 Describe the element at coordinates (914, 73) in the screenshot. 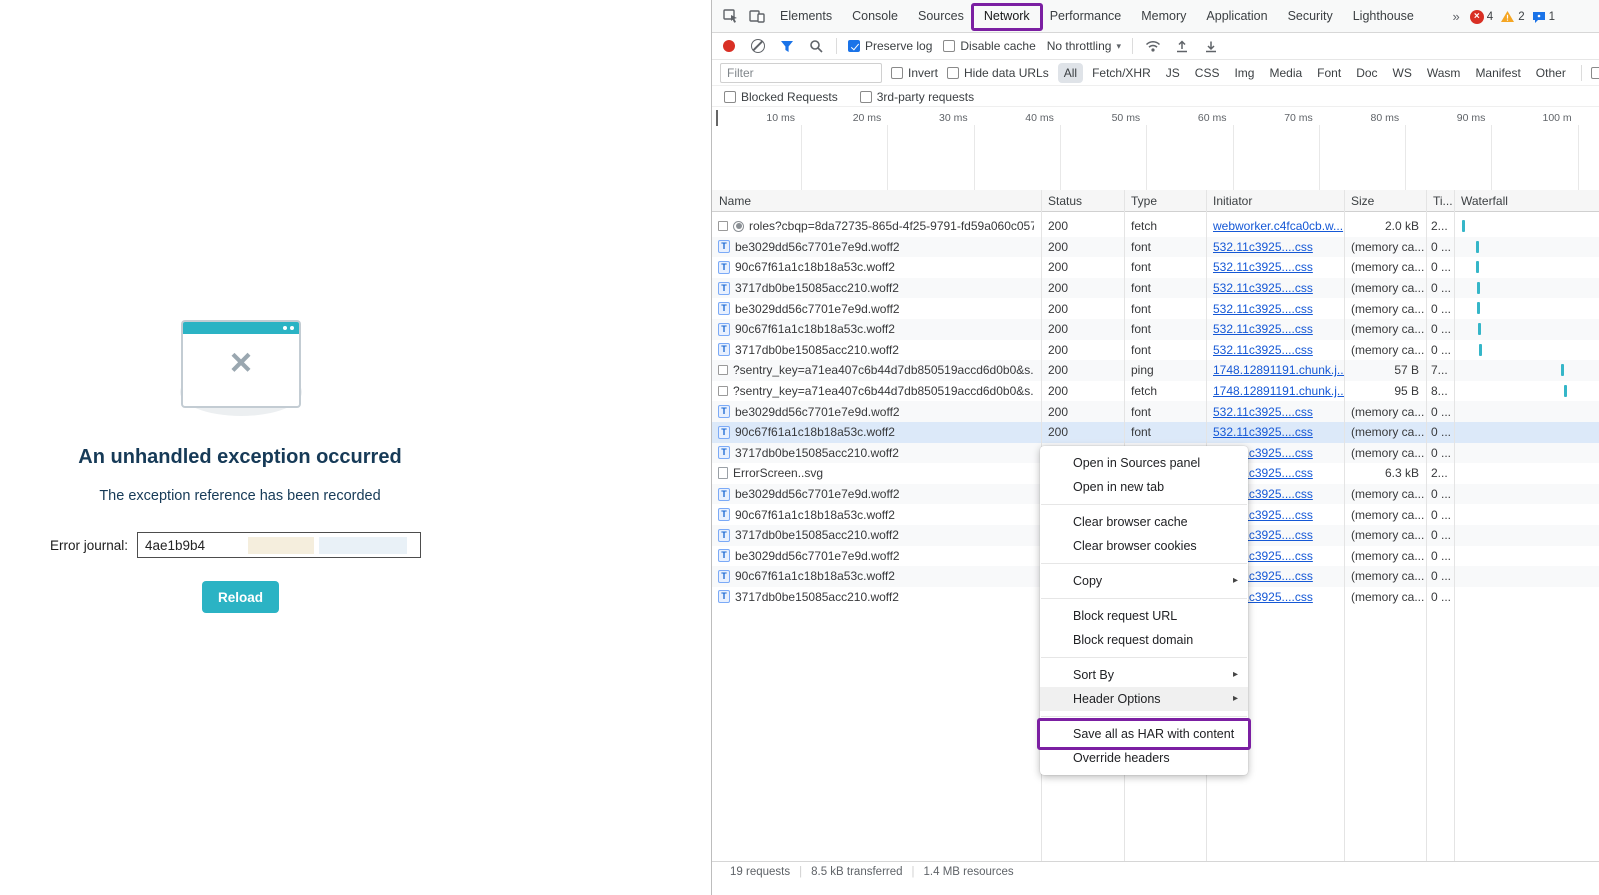

I see `invert-checkbox: Invert` at that location.